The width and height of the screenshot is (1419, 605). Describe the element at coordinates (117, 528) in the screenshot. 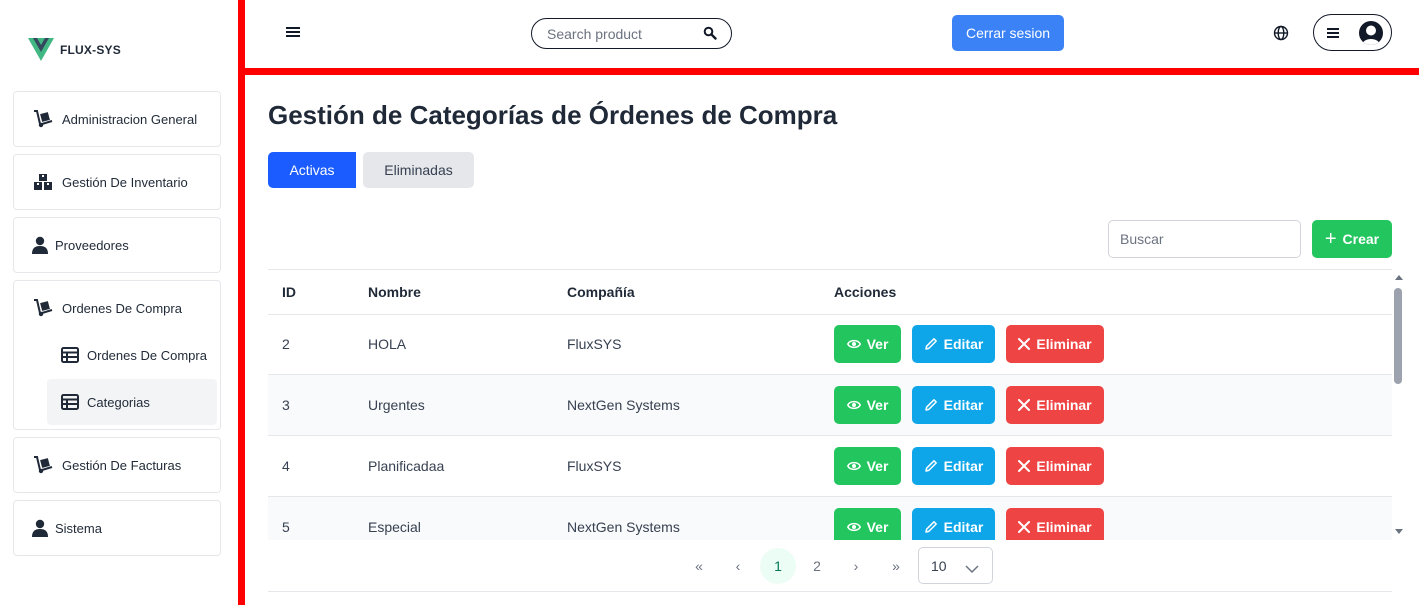

I see `sidebar-item-sistema: Sistema` at that location.